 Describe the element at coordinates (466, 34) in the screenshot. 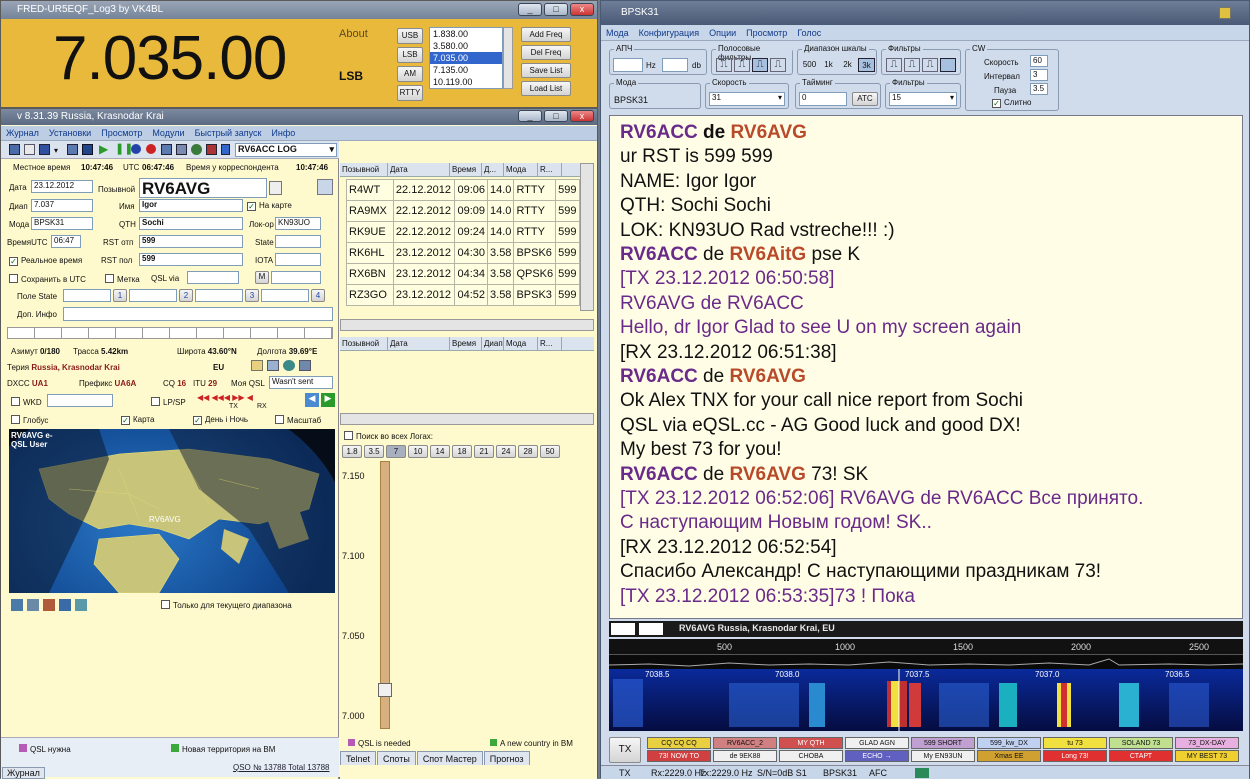

I see `freq-list-item: 1.838.00` at that location.